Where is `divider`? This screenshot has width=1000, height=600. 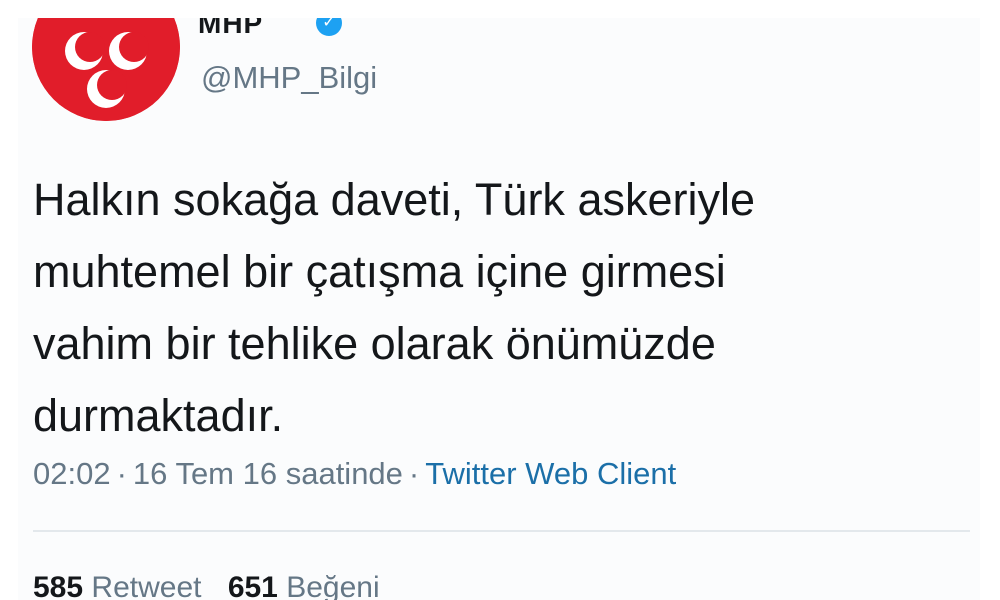 divider is located at coordinates (501, 531).